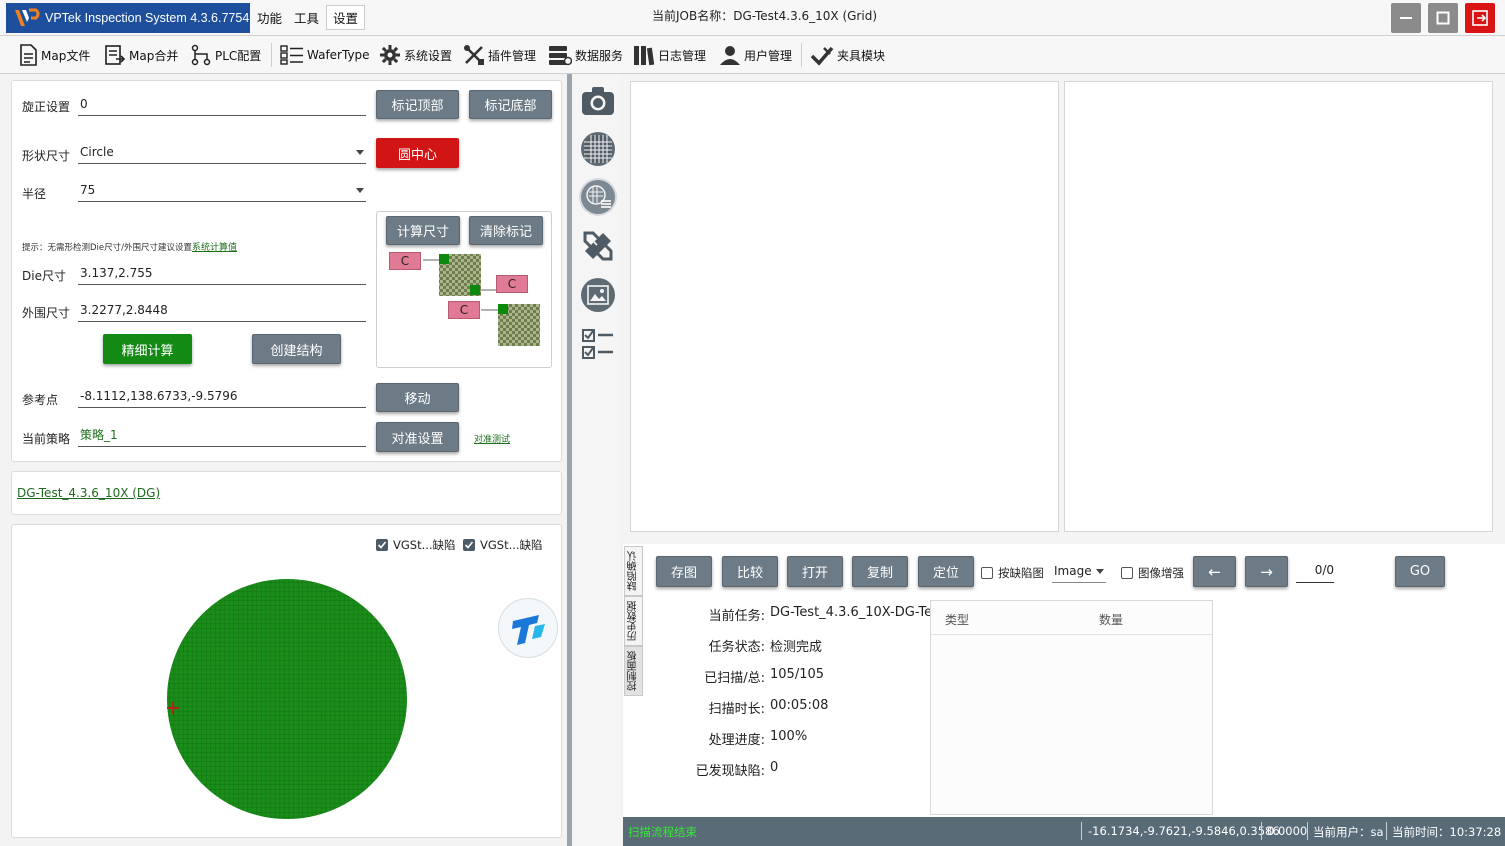  I want to click on fine-calc-button: 精细计算, so click(147, 349).